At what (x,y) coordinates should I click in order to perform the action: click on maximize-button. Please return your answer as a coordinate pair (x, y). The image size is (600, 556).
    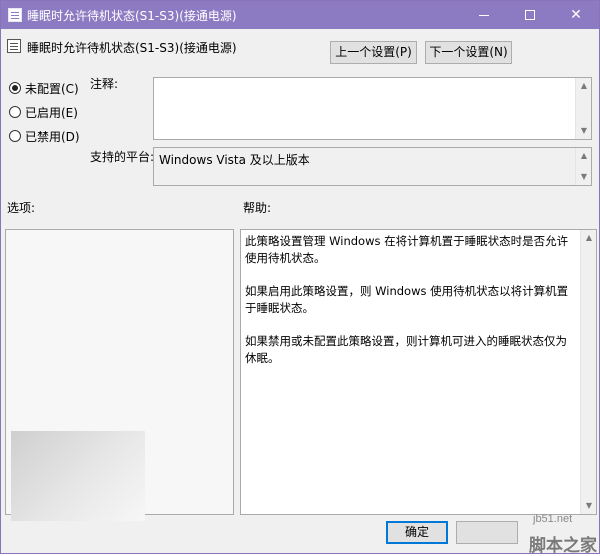
    Looking at the image, I should click on (530, 15).